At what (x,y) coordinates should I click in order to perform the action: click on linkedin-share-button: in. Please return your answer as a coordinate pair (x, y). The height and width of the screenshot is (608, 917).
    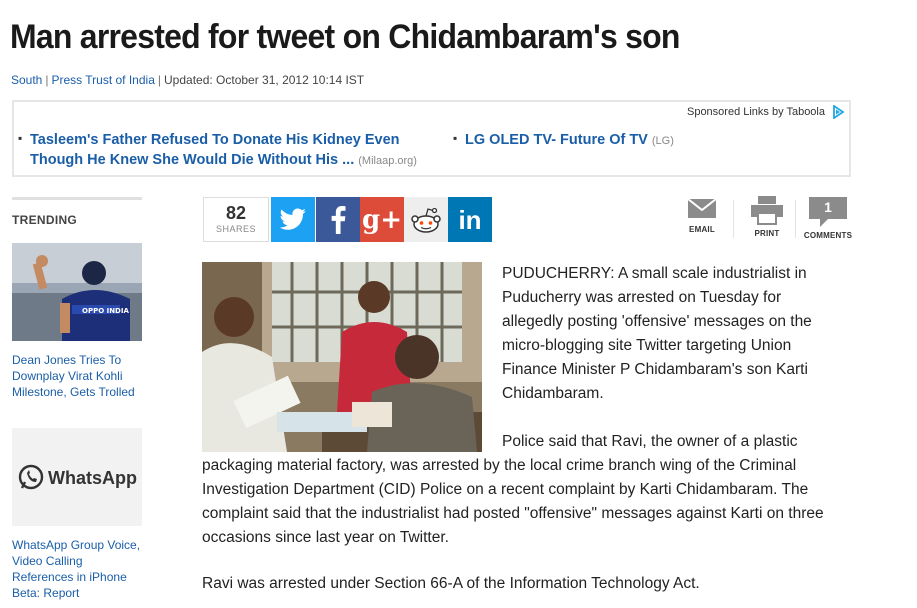
    Looking at the image, I should click on (470, 219).